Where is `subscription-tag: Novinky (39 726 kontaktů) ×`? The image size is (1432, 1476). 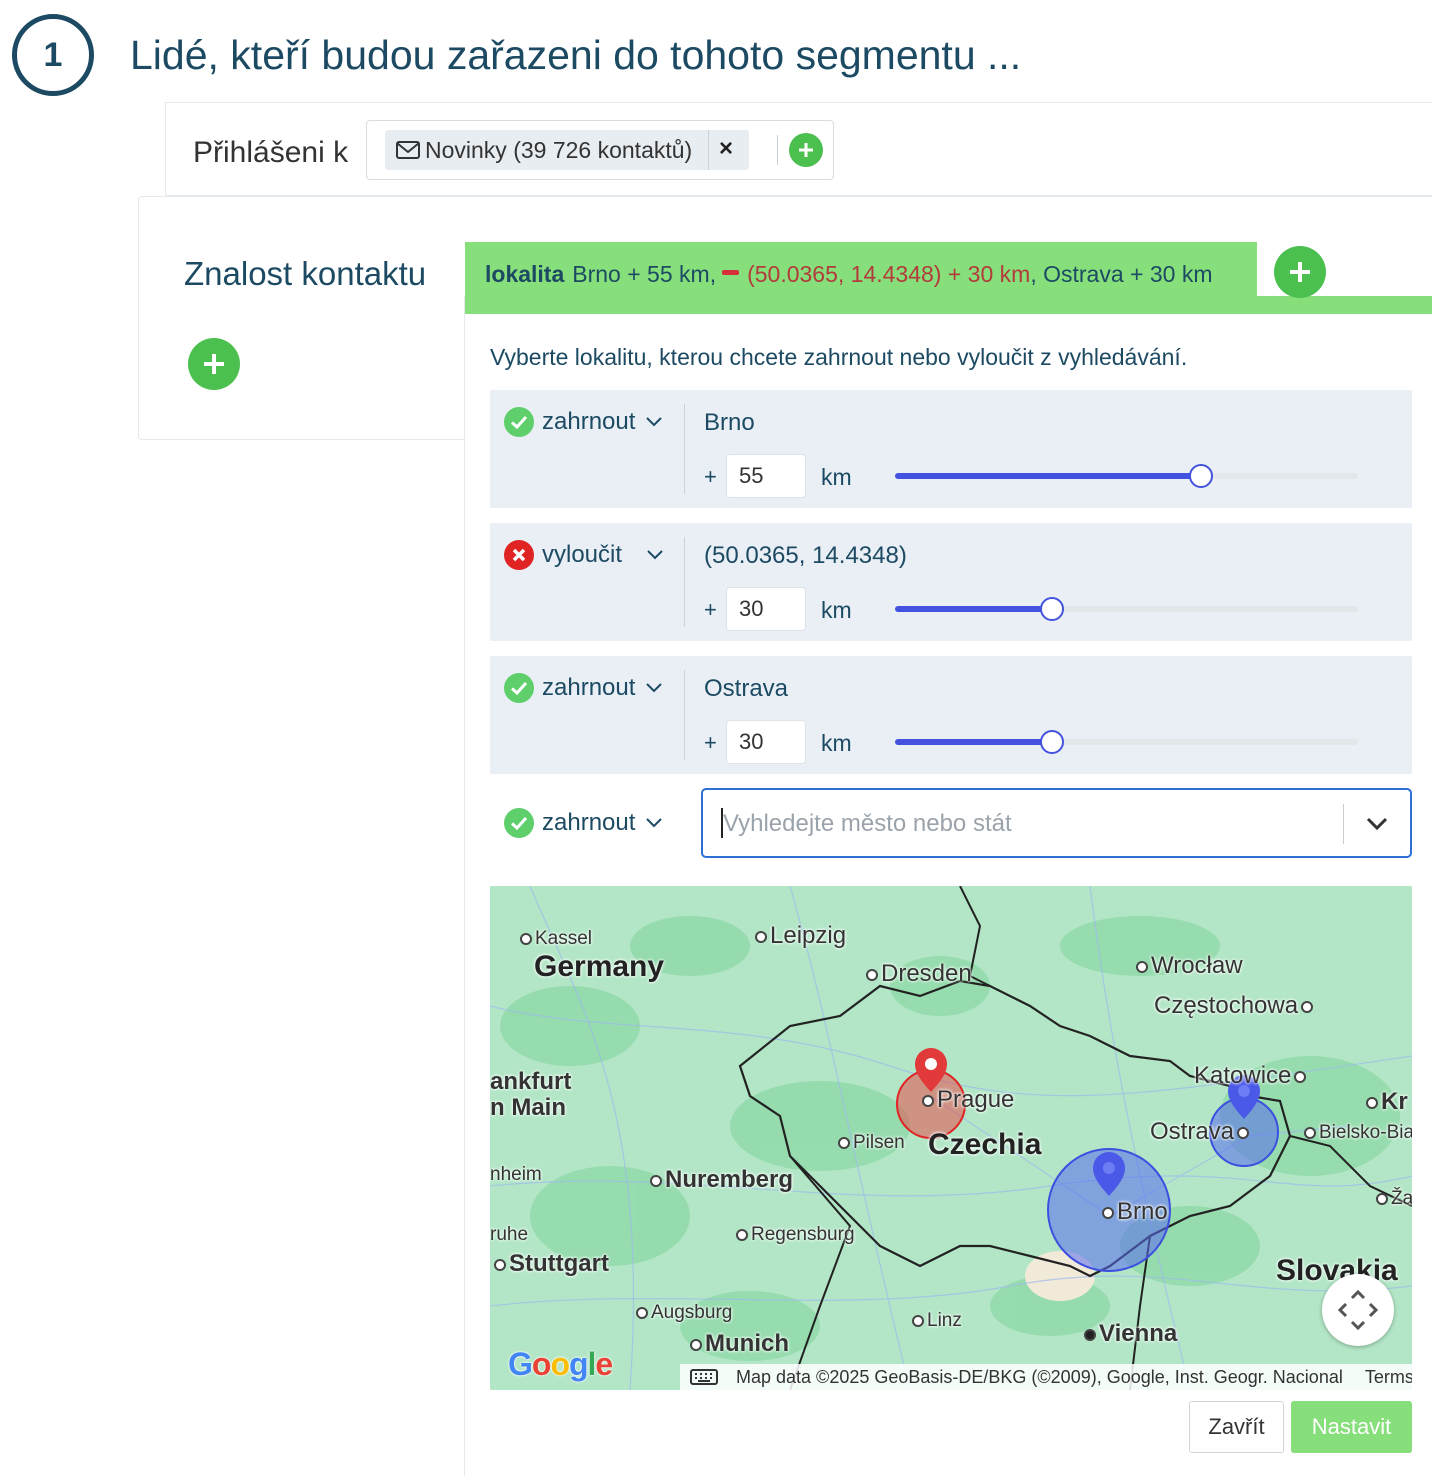
subscription-tag: Novinky (39 726 kontaktů) × is located at coordinates (567, 150).